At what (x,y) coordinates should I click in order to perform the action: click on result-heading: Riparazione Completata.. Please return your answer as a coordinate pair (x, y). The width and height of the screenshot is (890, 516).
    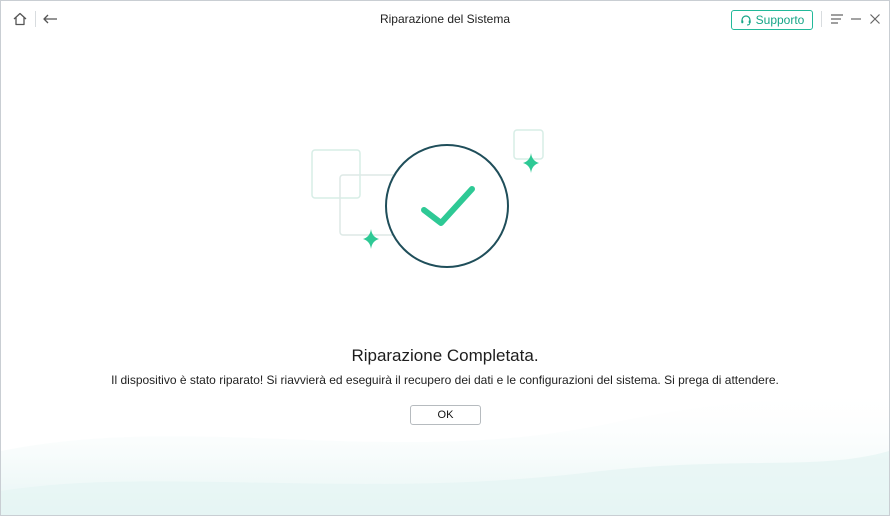
    Looking at the image, I should click on (445, 355).